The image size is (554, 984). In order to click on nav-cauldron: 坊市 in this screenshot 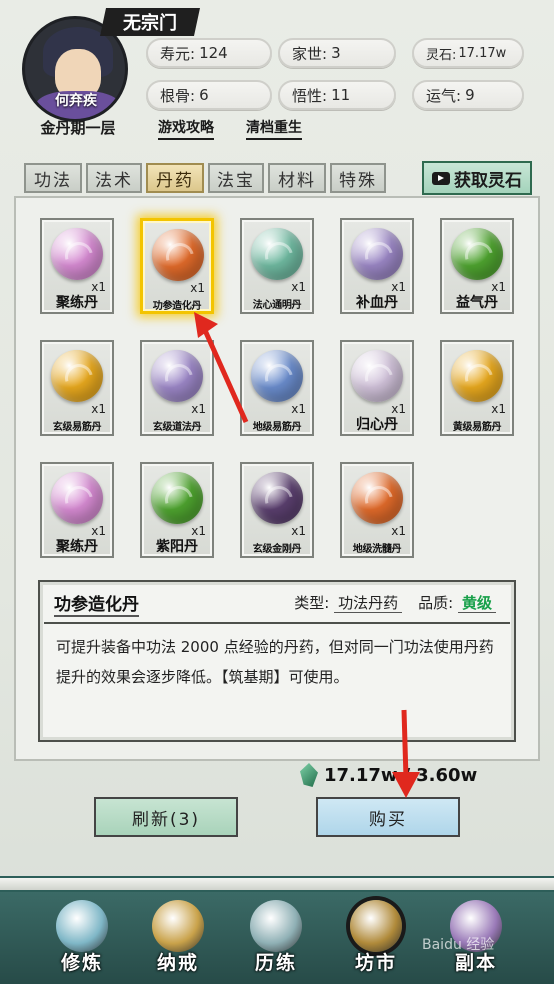, I will do `click(376, 938)`.